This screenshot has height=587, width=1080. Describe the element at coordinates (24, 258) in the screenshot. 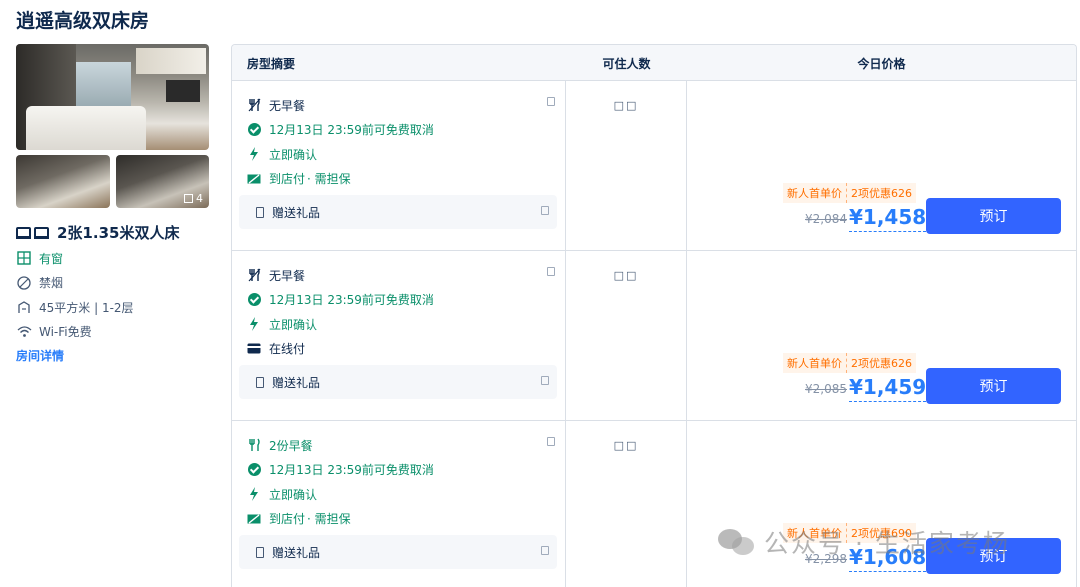

I see `window-icon` at that location.